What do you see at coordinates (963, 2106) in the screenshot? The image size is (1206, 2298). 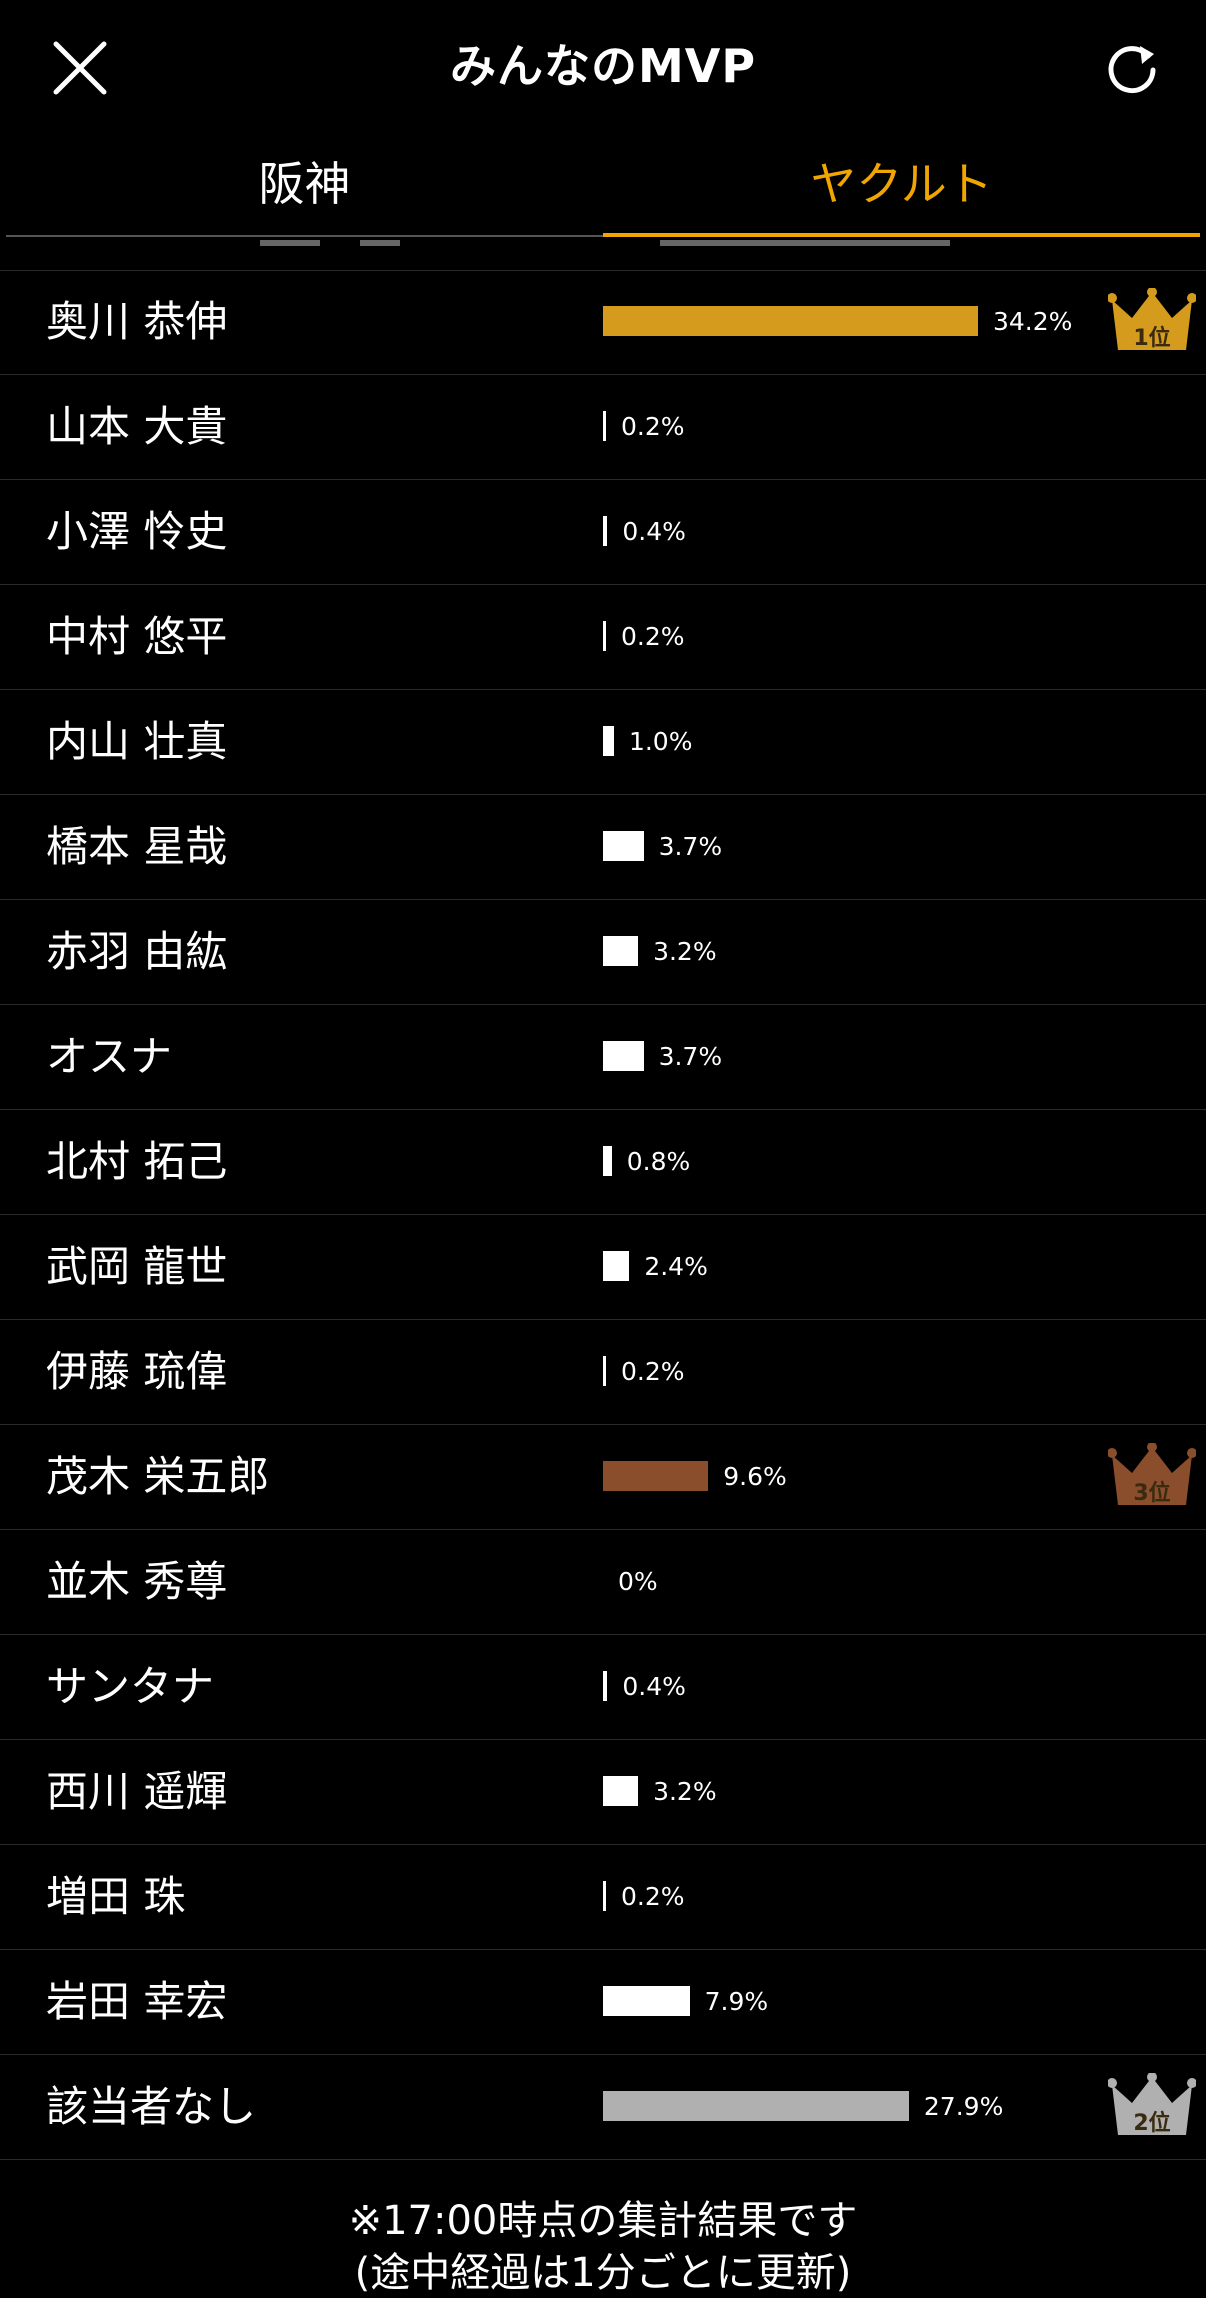 I see `vote-percentage: 27.9%` at bounding box center [963, 2106].